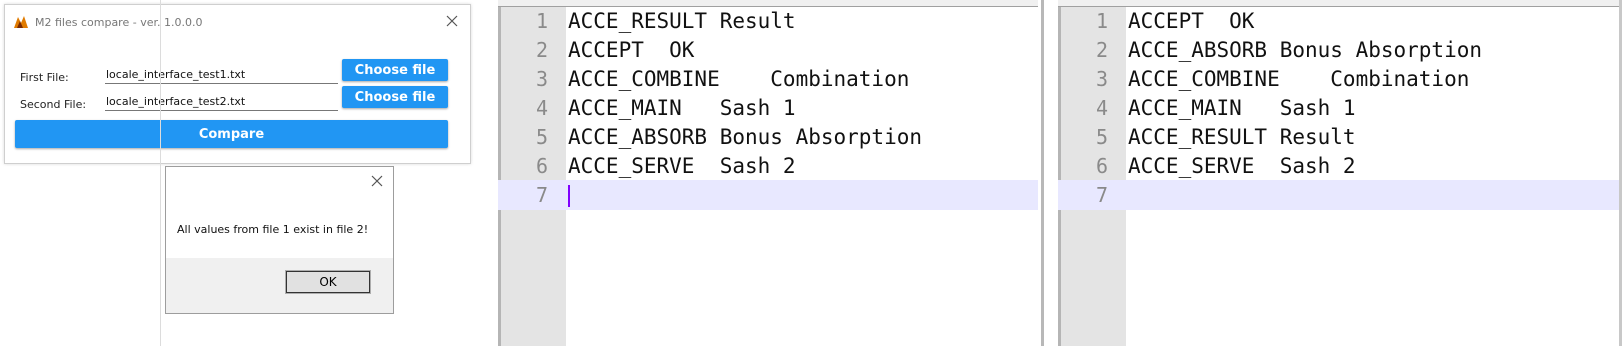 The image size is (1622, 346). Describe the element at coordinates (237, 22) in the screenshot. I see `title-bar: M2 files compare - ver. 1.0.0.0` at that location.